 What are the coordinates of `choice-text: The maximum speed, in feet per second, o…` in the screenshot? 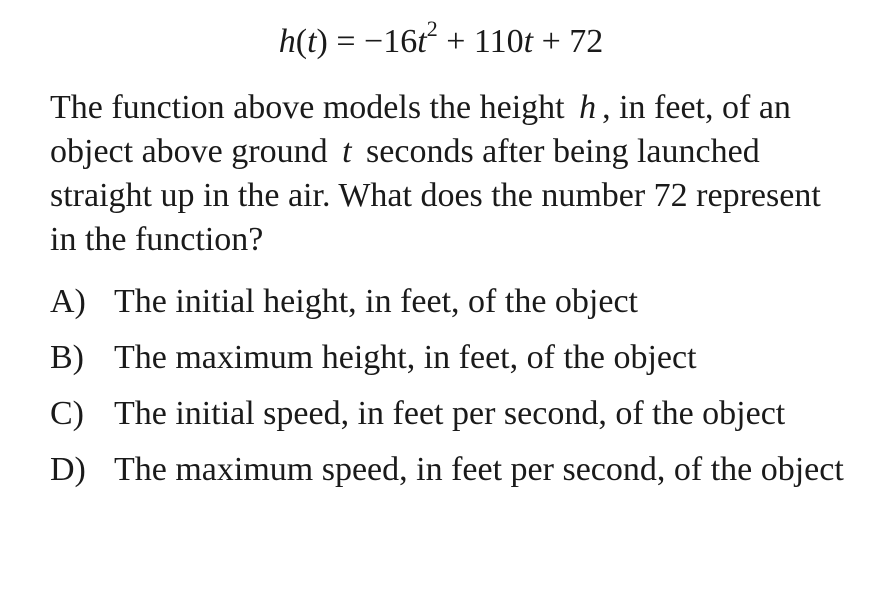 It's located at (479, 469).